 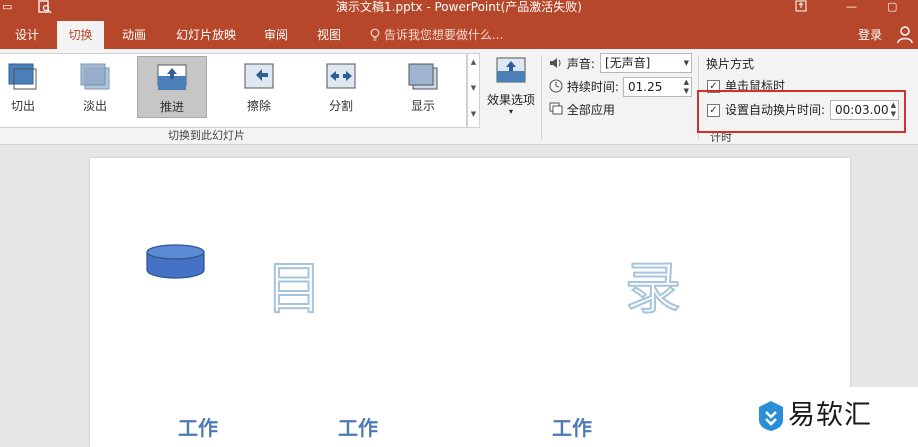 I want to click on apply-all-button: 全部应用, so click(x=582, y=110).